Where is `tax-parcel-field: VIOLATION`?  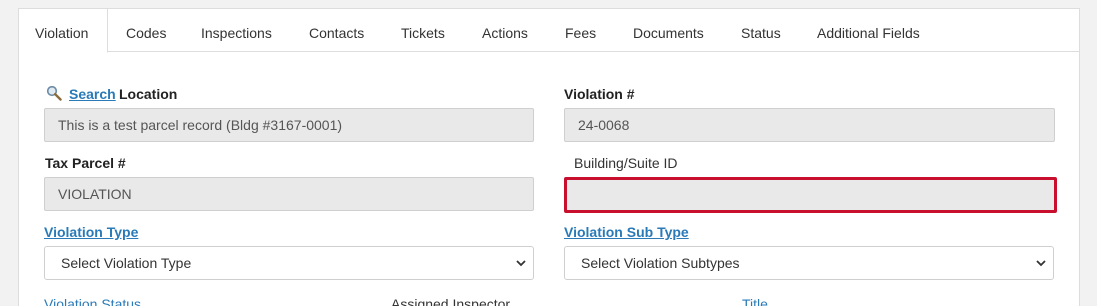
tax-parcel-field: VIOLATION is located at coordinates (289, 194).